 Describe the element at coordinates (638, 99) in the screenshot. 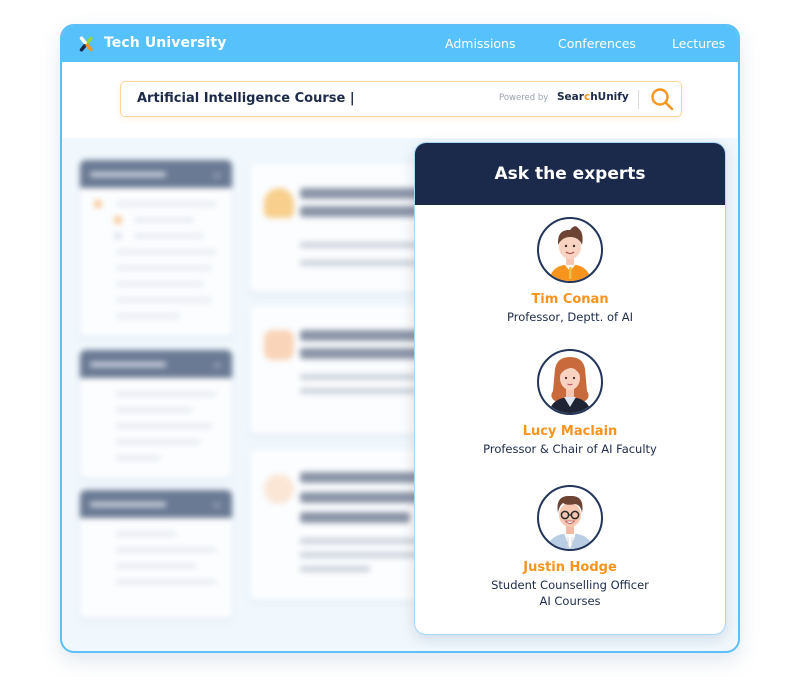

I see `search-divider` at that location.